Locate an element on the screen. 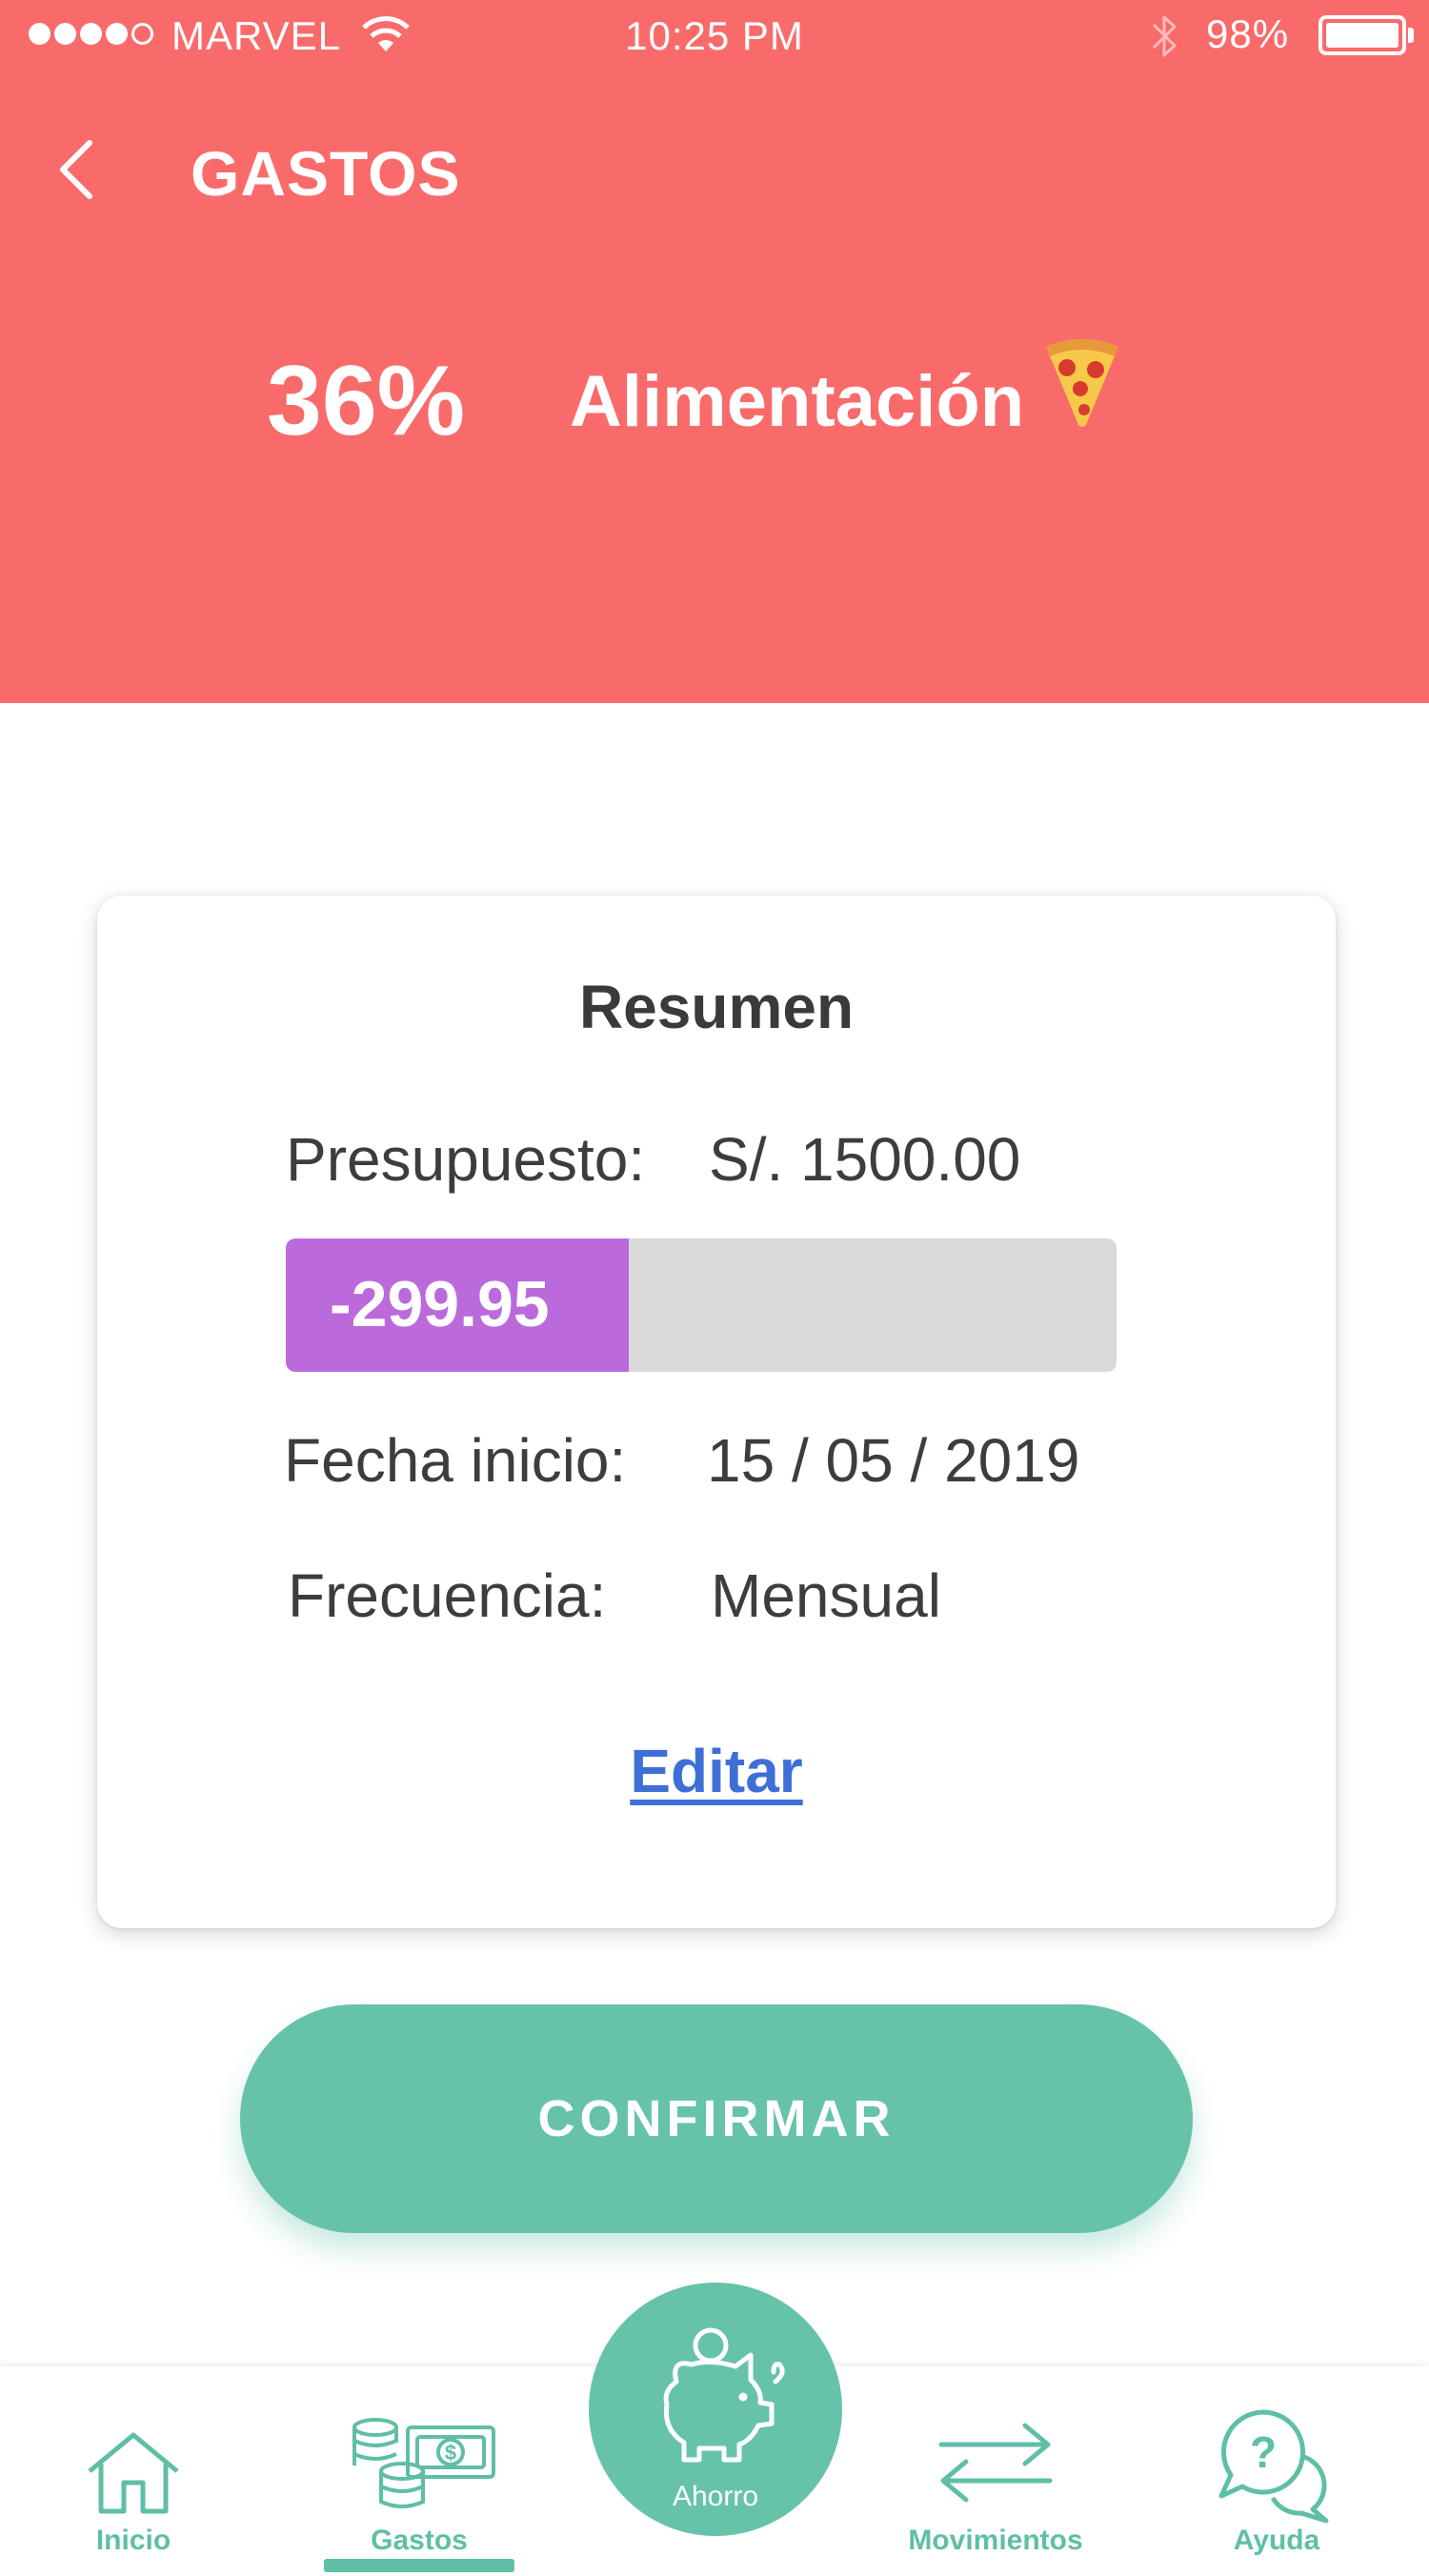 The image size is (1429, 2576). summary-title: Resumen is located at coordinates (716, 1007).